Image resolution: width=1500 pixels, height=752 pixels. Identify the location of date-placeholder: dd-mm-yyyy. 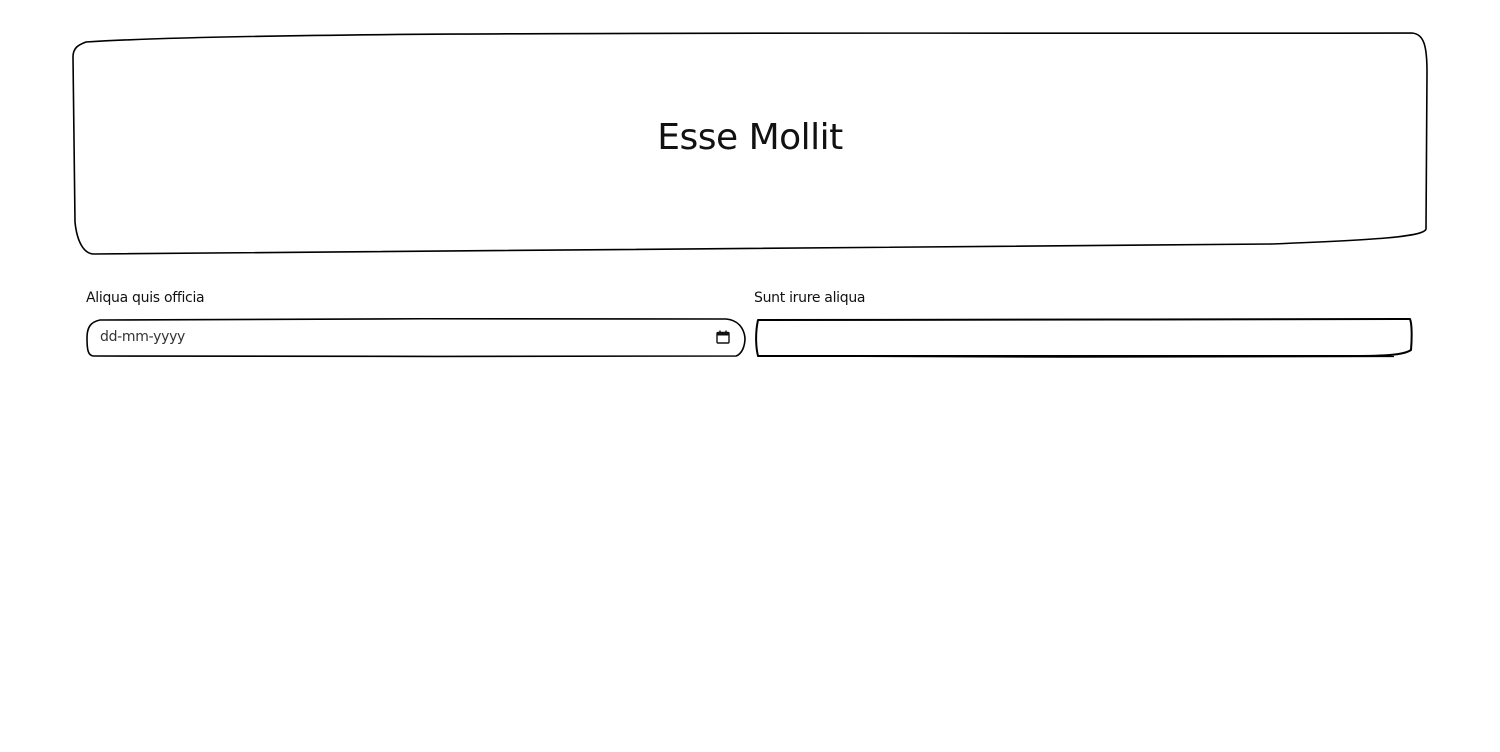
(143, 337).